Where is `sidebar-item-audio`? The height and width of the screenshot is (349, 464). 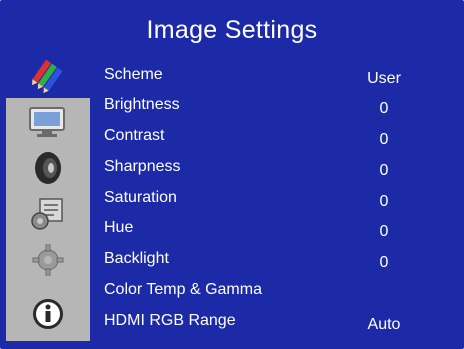 sidebar-item-audio is located at coordinates (48, 168).